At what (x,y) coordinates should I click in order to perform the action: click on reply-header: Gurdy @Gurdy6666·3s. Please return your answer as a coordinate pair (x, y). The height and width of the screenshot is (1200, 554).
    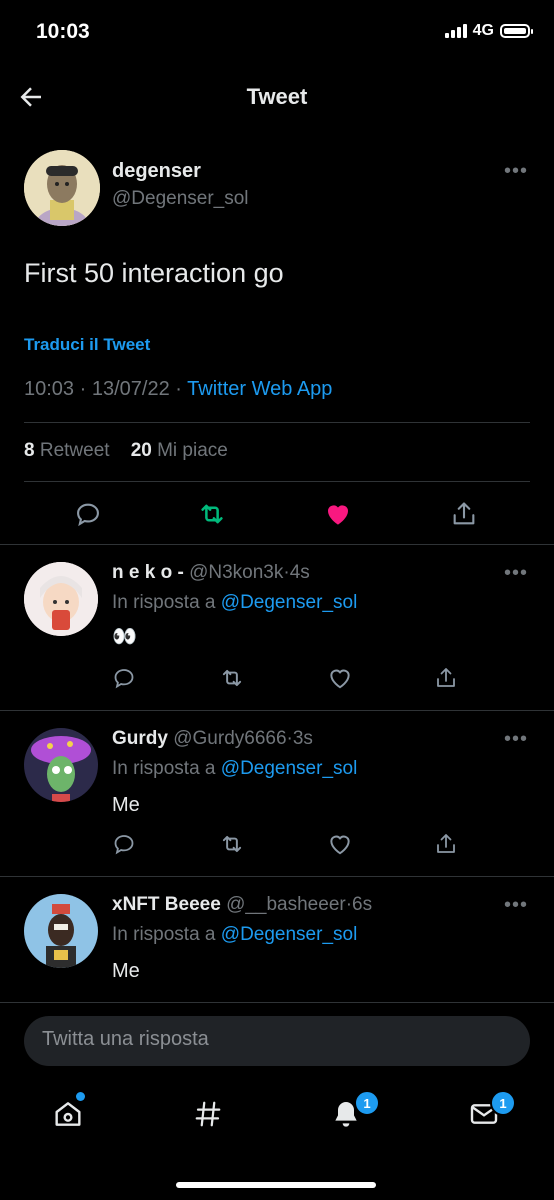
    Looking at the image, I should click on (212, 739).